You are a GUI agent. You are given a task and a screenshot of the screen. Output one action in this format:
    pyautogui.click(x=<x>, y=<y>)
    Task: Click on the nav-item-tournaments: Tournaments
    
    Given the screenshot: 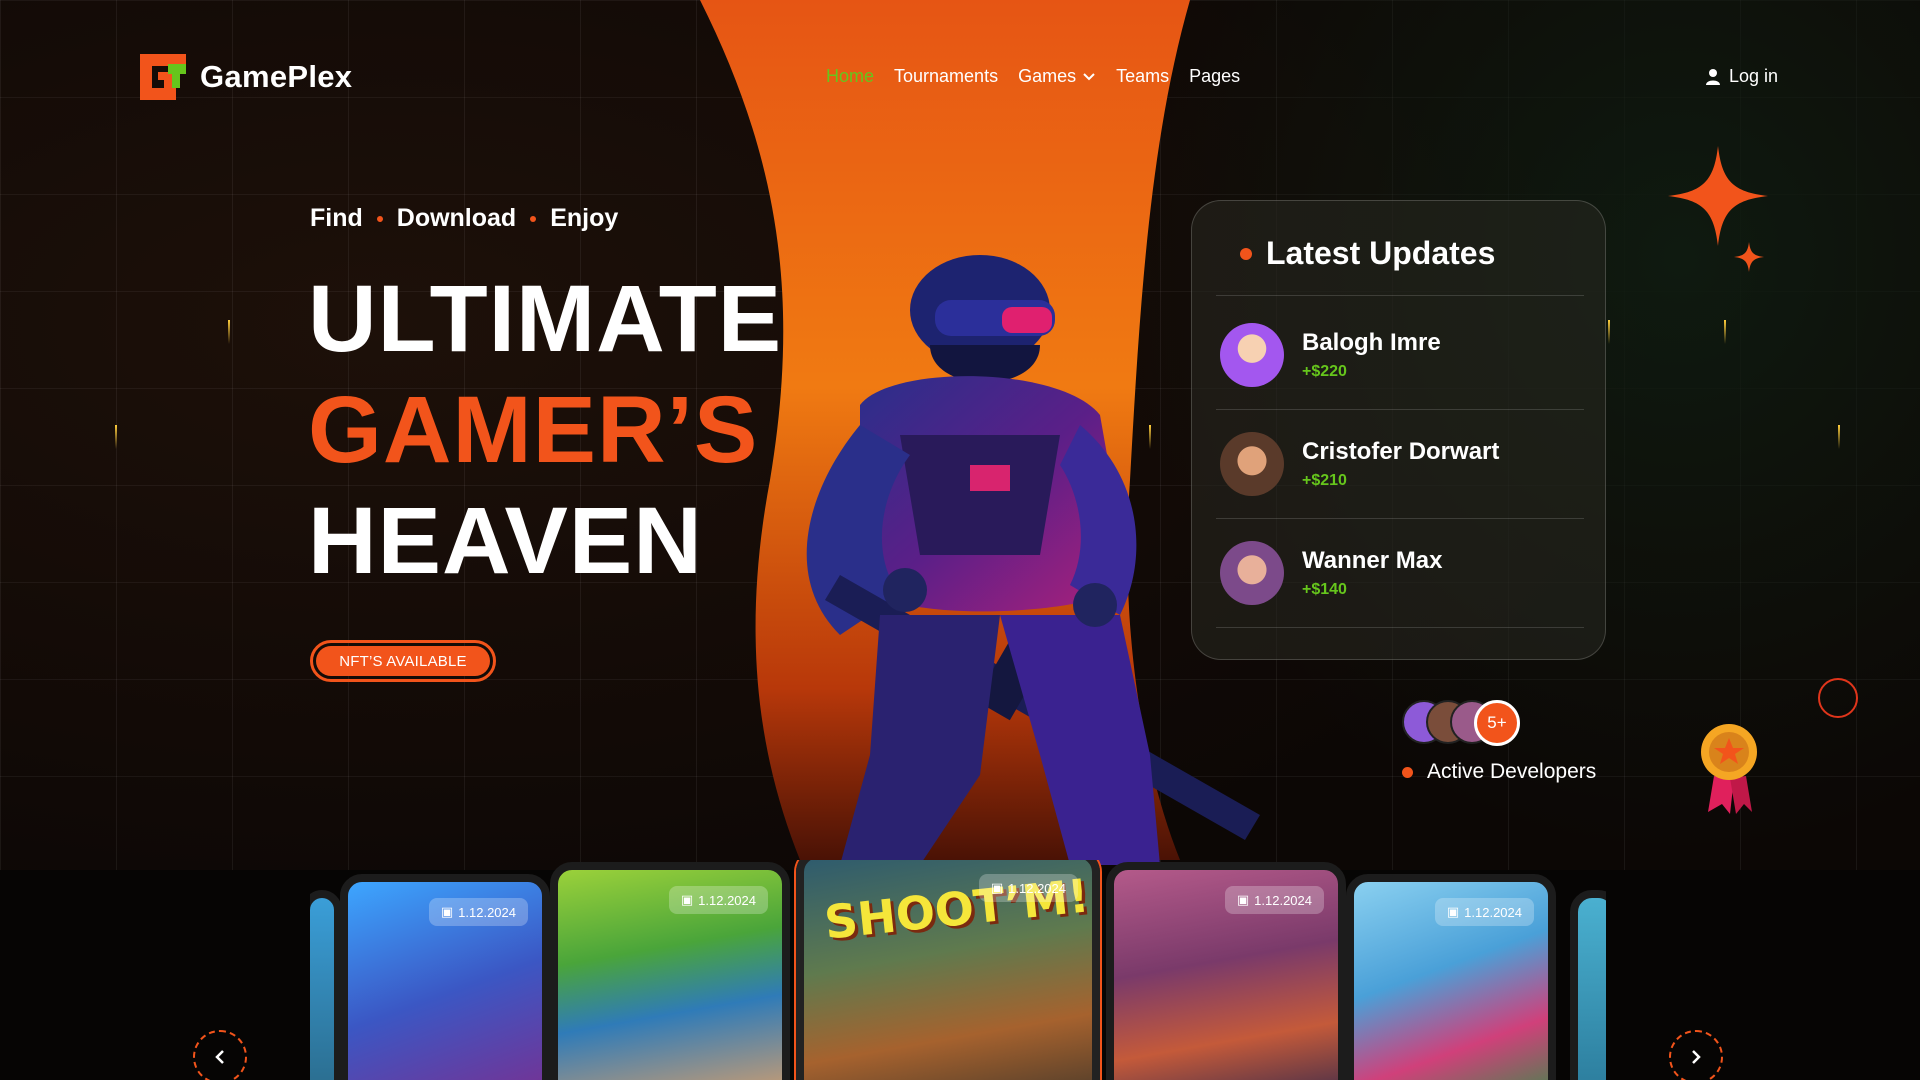 What is the action you would take?
    pyautogui.click(x=946, y=76)
    